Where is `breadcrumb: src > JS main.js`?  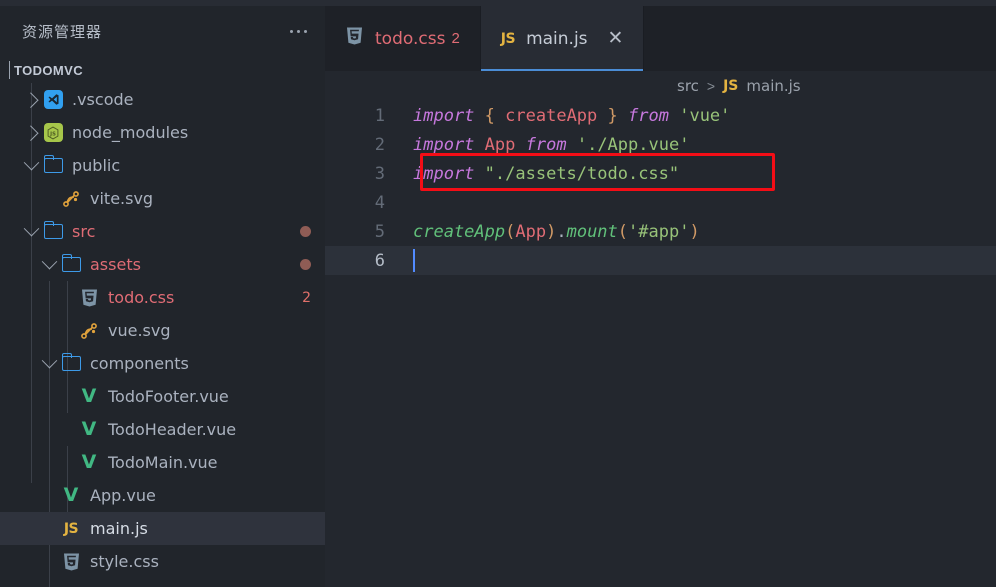
breadcrumb: src > JS main.js is located at coordinates (660, 86).